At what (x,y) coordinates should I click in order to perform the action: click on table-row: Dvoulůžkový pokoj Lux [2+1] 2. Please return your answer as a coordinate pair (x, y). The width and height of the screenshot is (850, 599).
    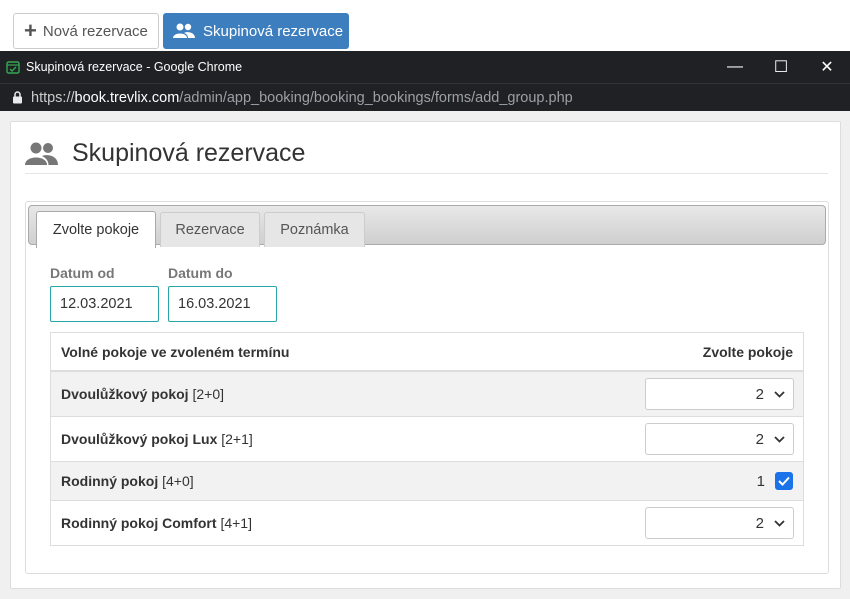
    Looking at the image, I should click on (427, 439).